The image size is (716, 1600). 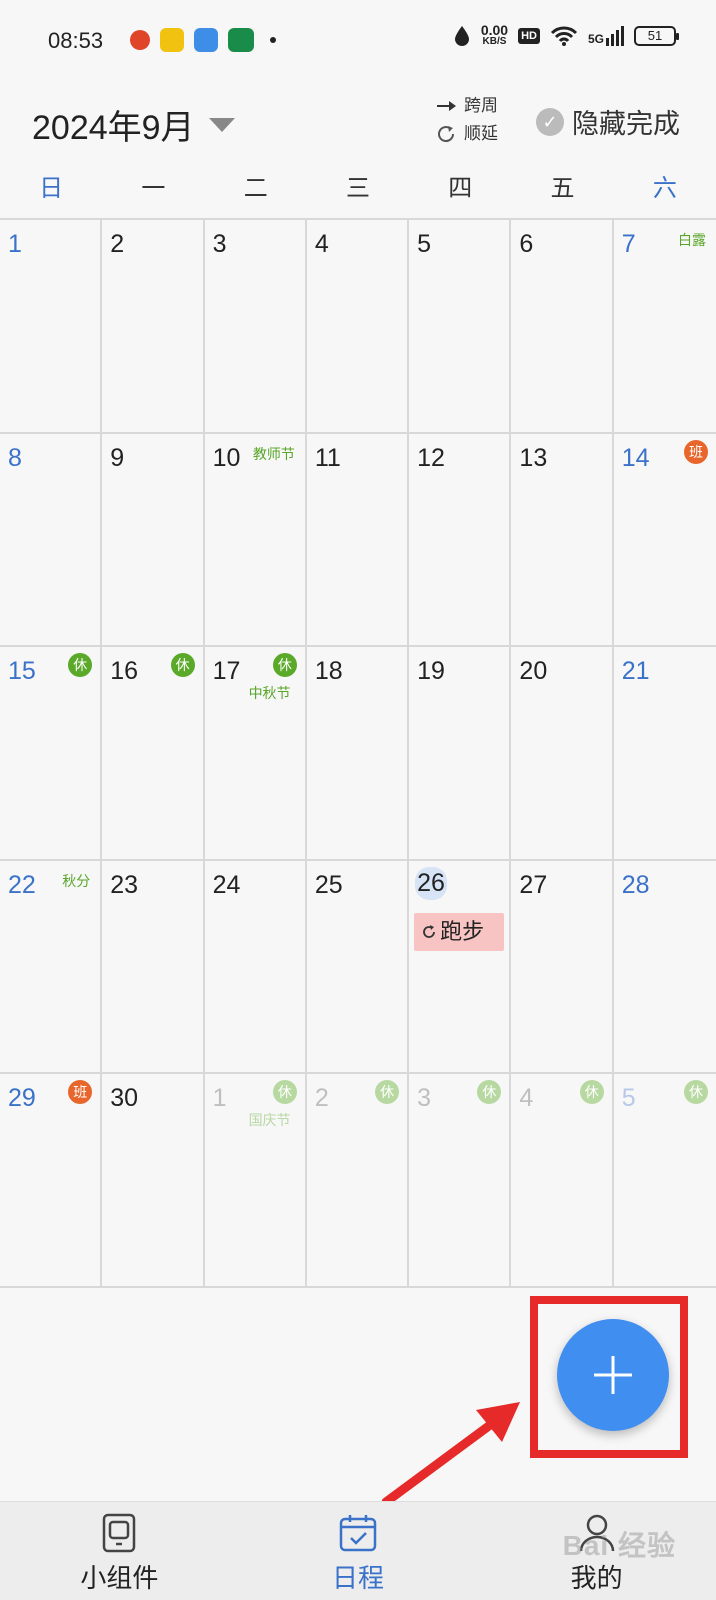 I want to click on day-cell-today: 26 跑步, so click(x=460, y=967).